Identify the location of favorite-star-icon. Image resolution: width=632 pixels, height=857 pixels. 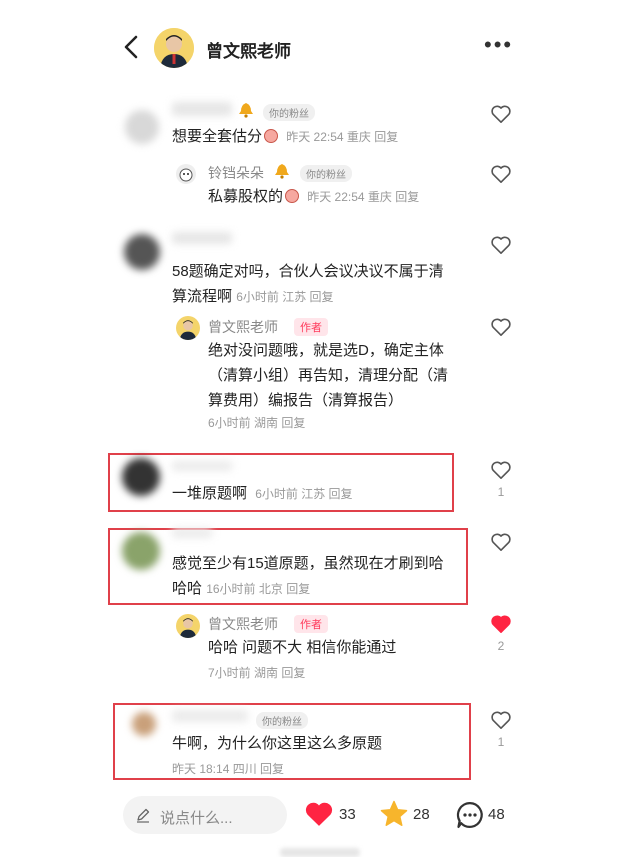
(394, 814).